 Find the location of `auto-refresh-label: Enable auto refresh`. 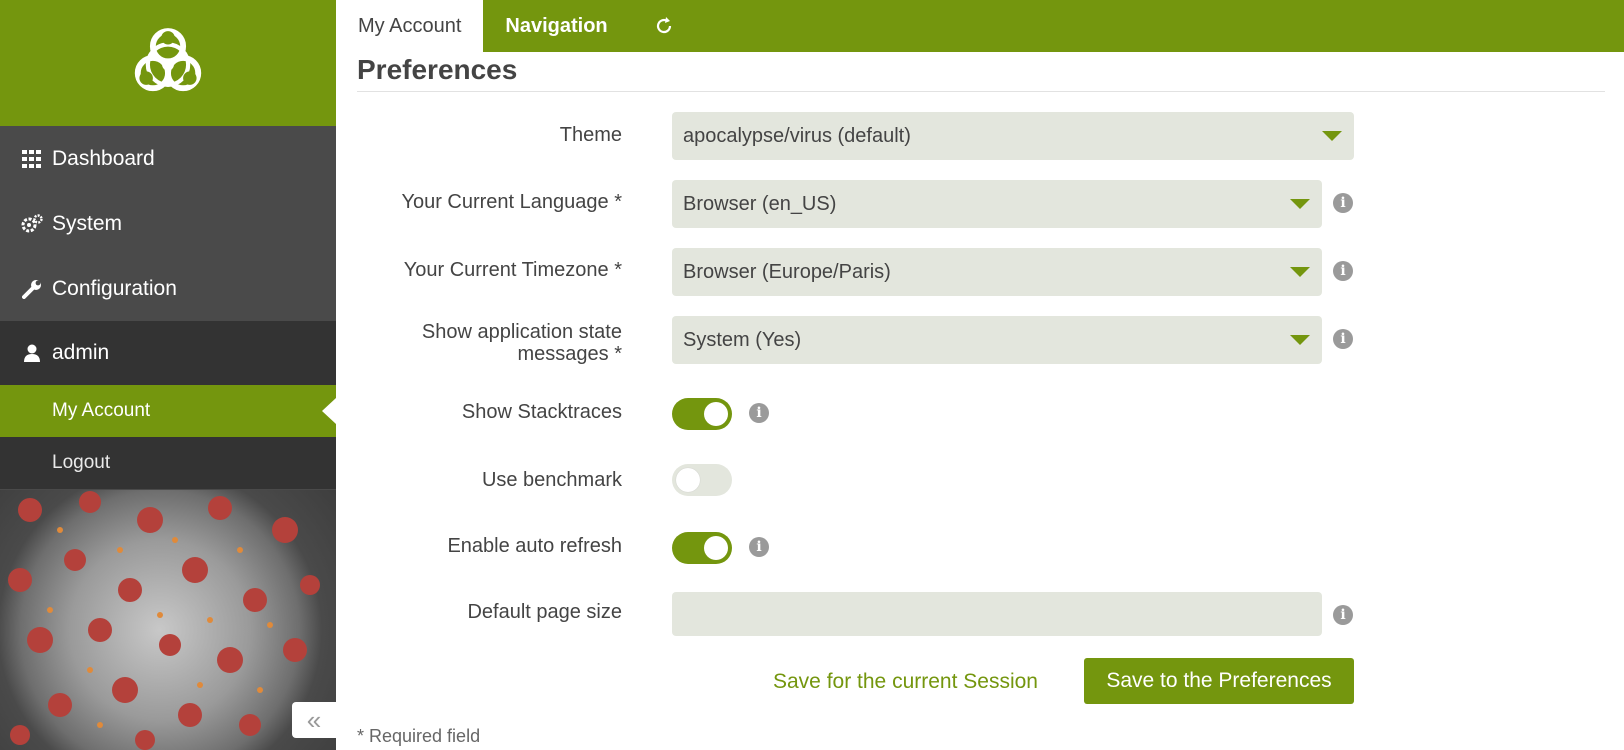

auto-refresh-label: Enable auto refresh is located at coordinates (534, 546).